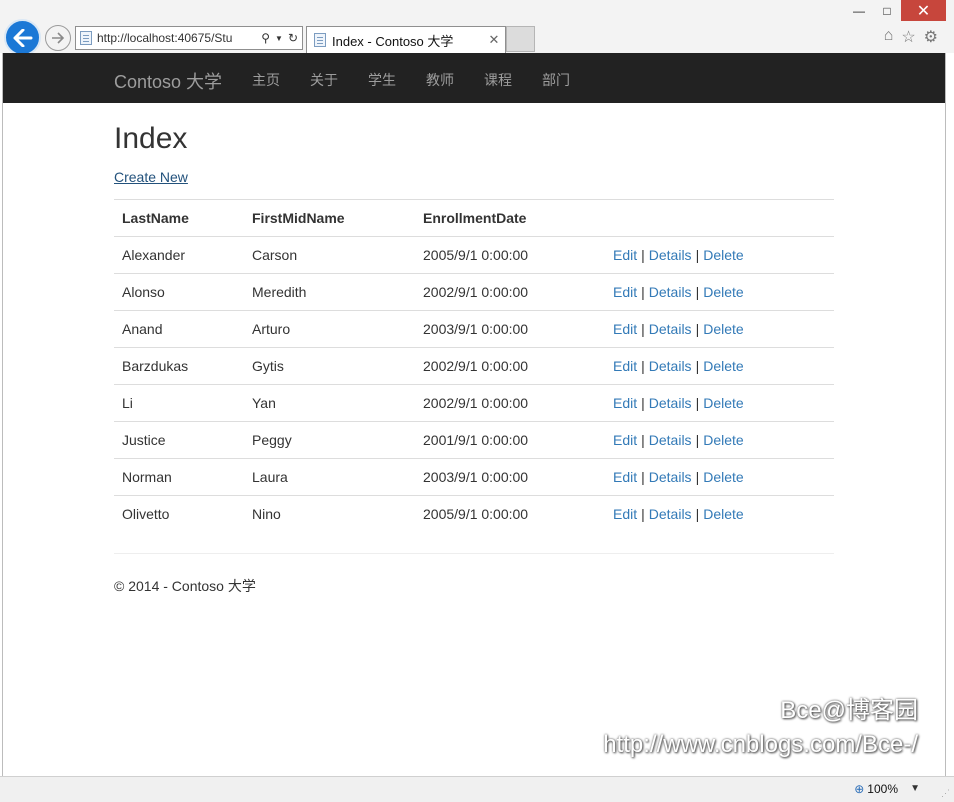  What do you see at coordinates (908, 37) in the screenshot?
I see `favorites-star-icon: ☆` at bounding box center [908, 37].